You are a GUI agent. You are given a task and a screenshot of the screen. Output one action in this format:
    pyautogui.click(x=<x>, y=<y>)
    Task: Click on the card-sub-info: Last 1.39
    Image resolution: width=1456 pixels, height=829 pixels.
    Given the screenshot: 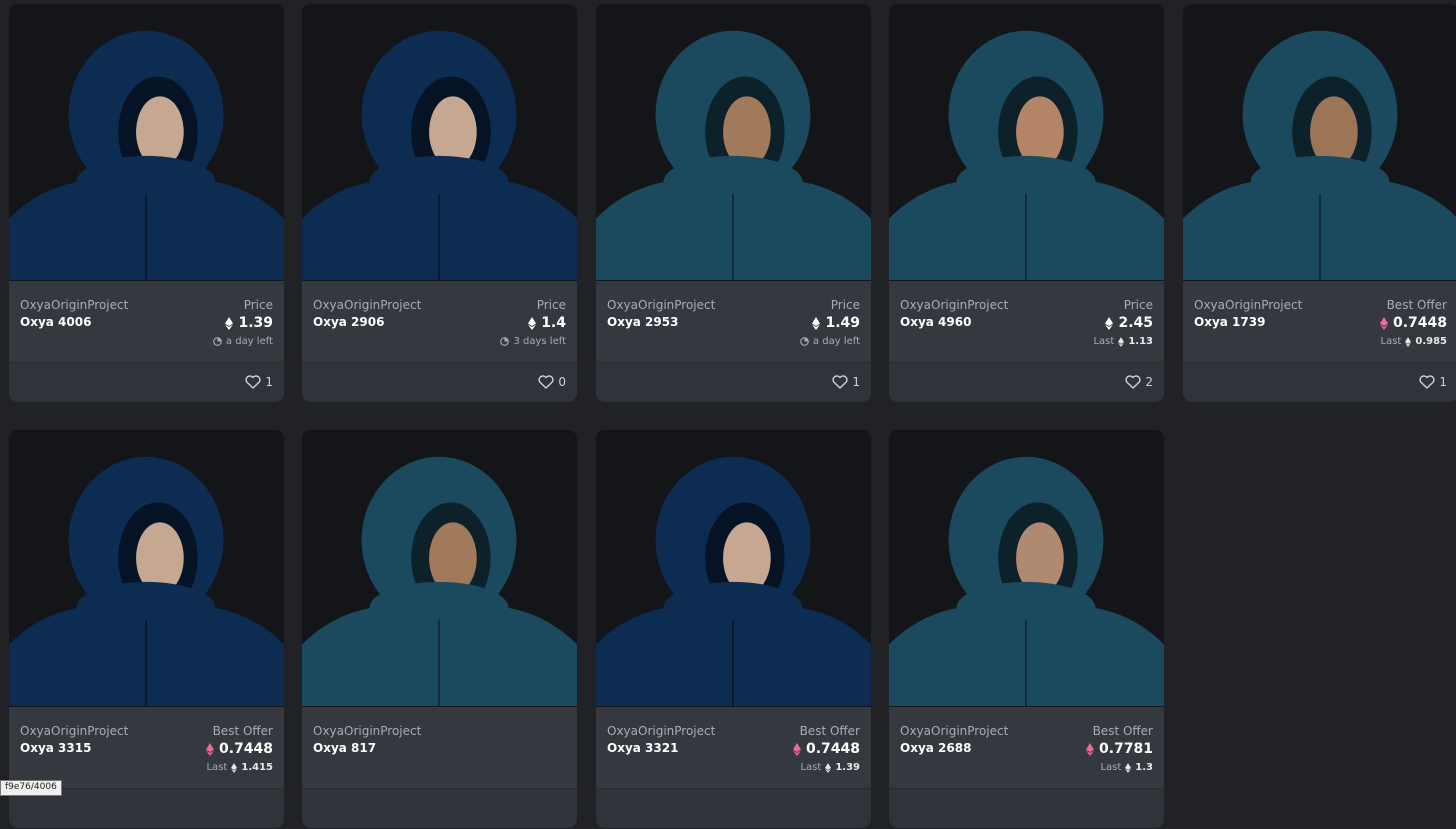 What is the action you would take?
    pyautogui.click(x=830, y=767)
    